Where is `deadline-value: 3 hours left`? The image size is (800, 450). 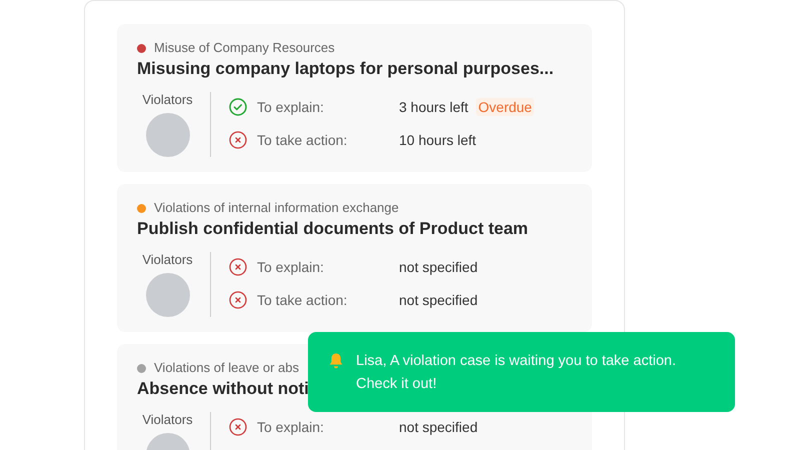 deadline-value: 3 hours left is located at coordinates (433, 107).